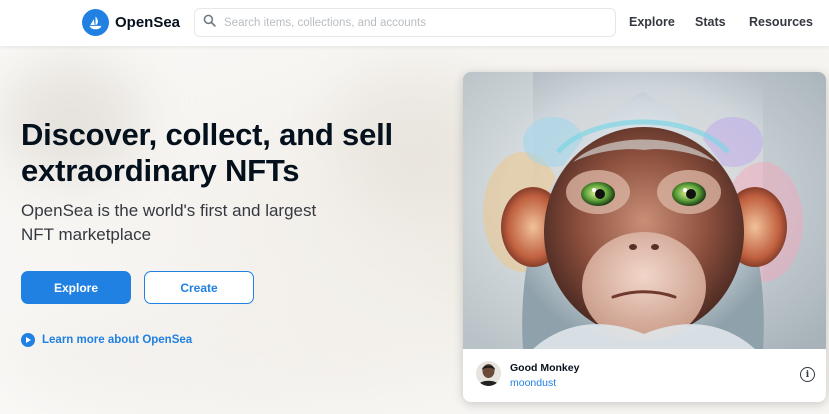  Describe the element at coordinates (95, 22) in the screenshot. I see `opensea-logo-icon` at that location.